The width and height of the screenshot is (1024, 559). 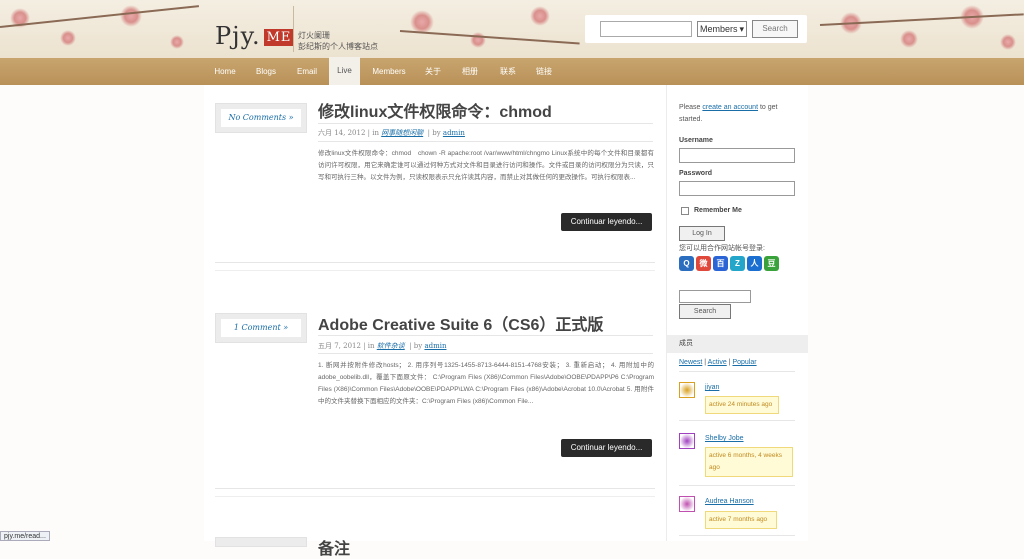 What do you see at coordinates (744, 362) in the screenshot?
I see `tab-popular: Popular` at bounding box center [744, 362].